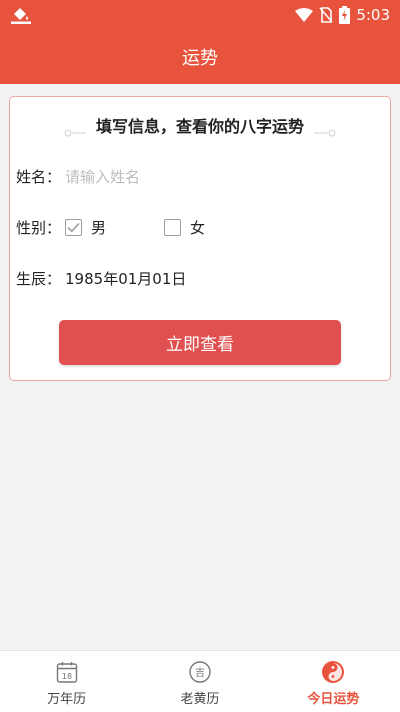 This screenshot has width=400, height=712. I want to click on form-title: 填写信息，查看你的八字运势, so click(200, 125).